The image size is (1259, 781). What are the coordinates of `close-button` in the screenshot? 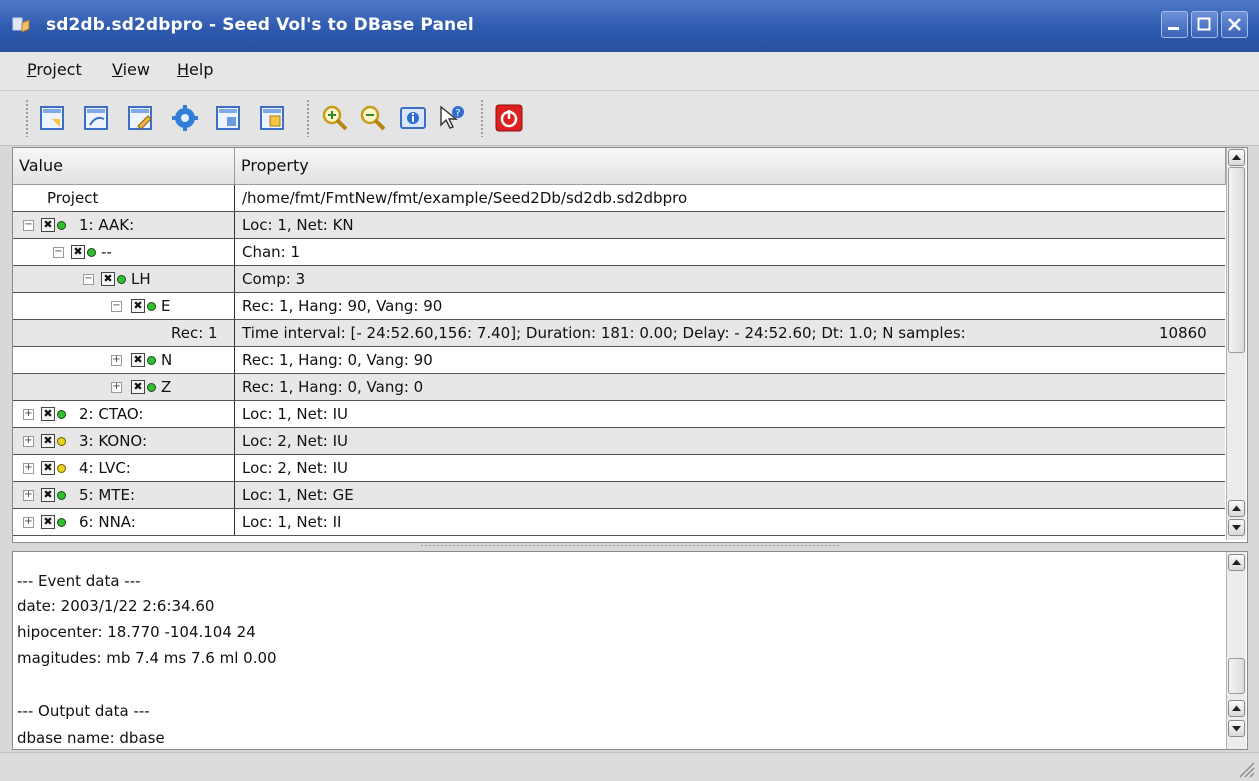 It's located at (1234, 24).